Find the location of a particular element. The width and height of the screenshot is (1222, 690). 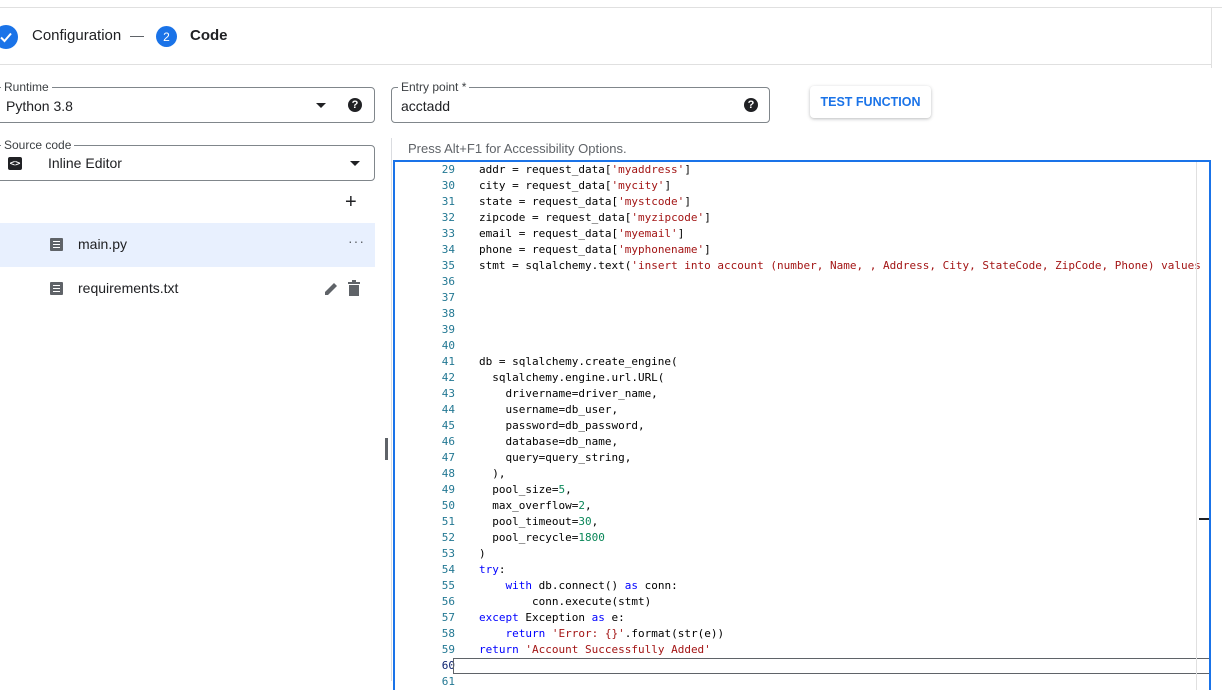

code-line: query=query_string, is located at coordinates (555, 458).